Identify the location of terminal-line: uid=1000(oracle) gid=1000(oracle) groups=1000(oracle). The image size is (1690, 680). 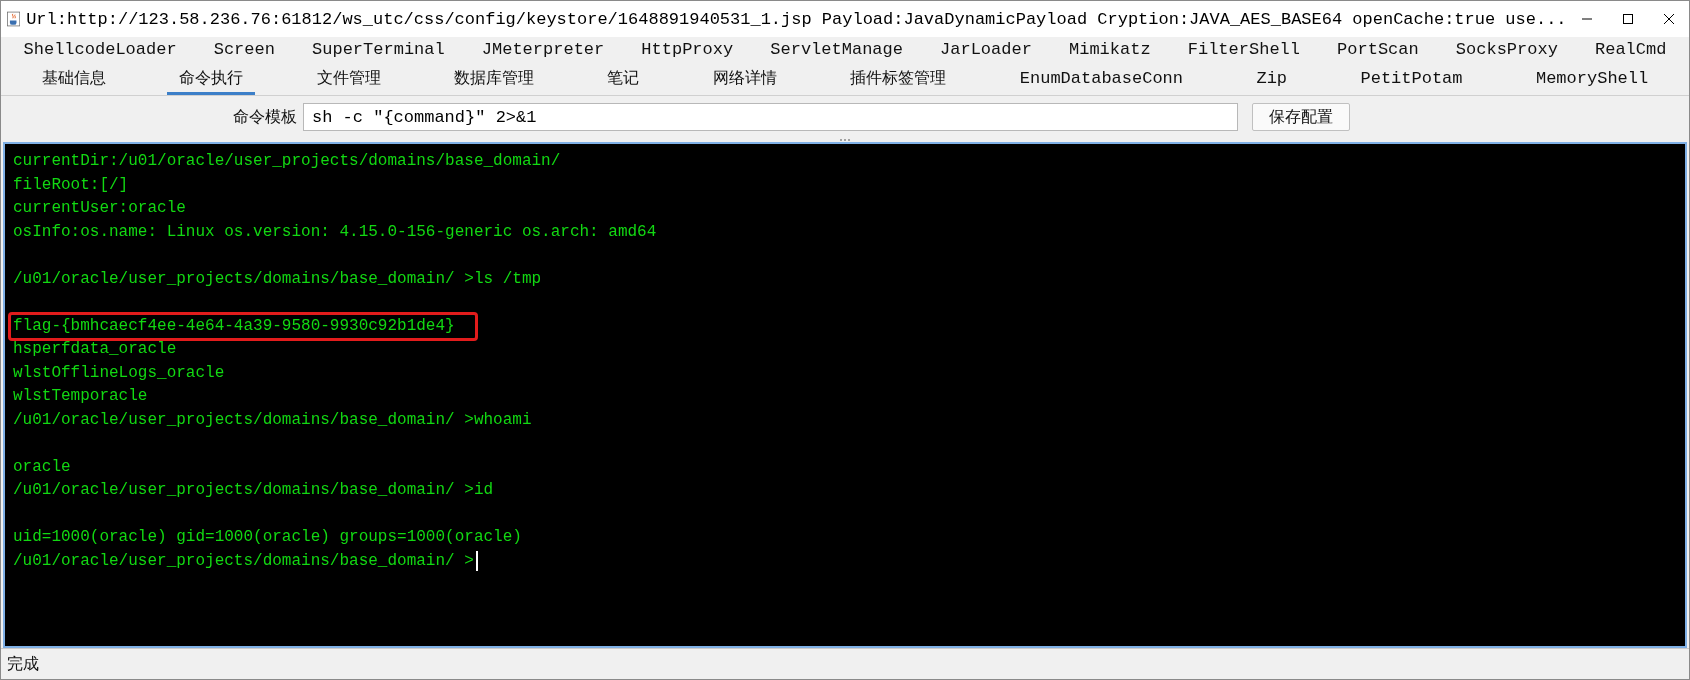
(268, 537).